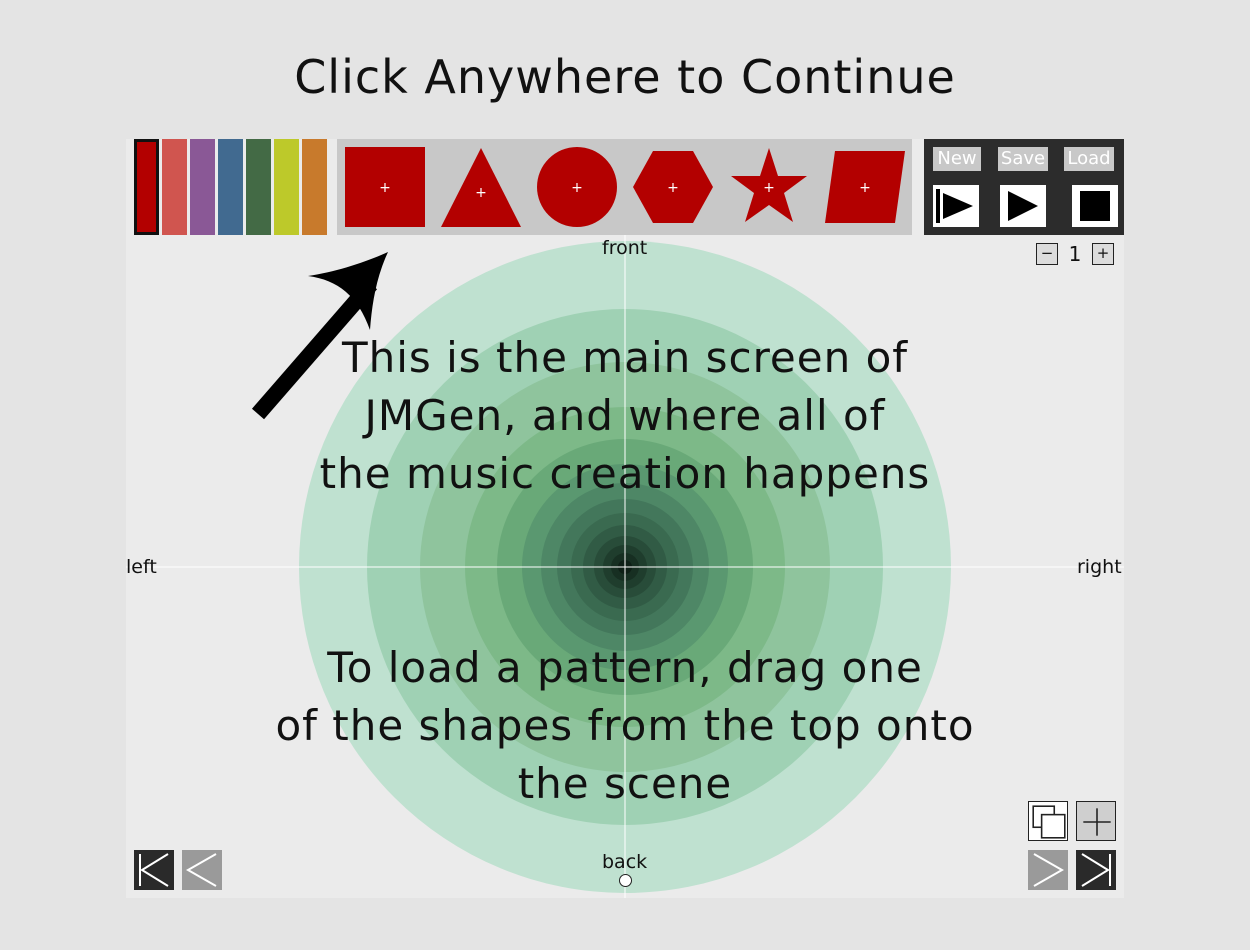 Image resolution: width=1250 pixels, height=950 pixels. I want to click on next-page-button, so click(1048, 870).